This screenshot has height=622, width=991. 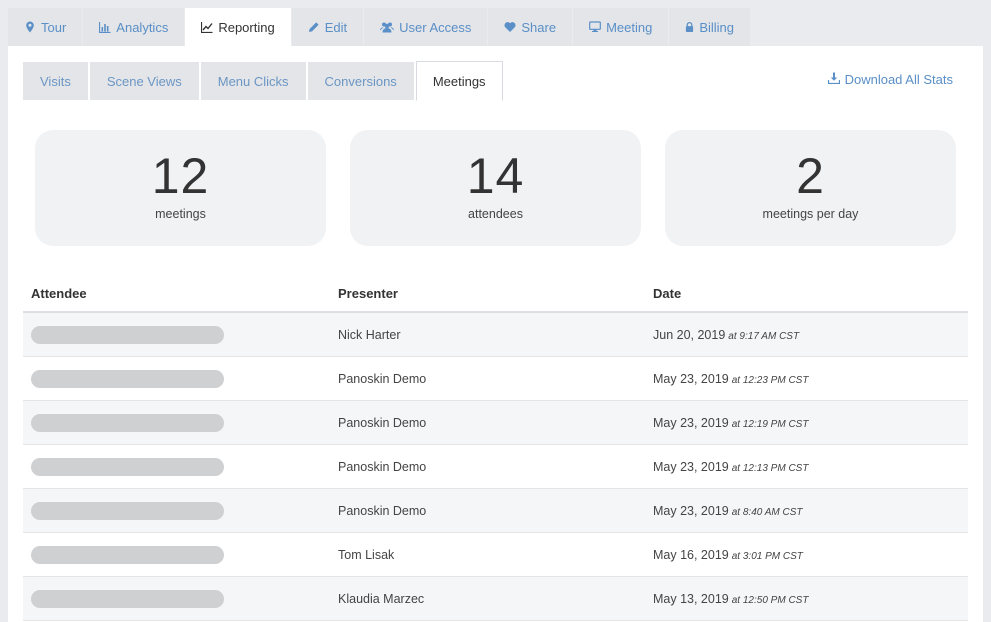 I want to click on stat-card-meetings-per-day: 2 meetings per day, so click(x=810, y=188).